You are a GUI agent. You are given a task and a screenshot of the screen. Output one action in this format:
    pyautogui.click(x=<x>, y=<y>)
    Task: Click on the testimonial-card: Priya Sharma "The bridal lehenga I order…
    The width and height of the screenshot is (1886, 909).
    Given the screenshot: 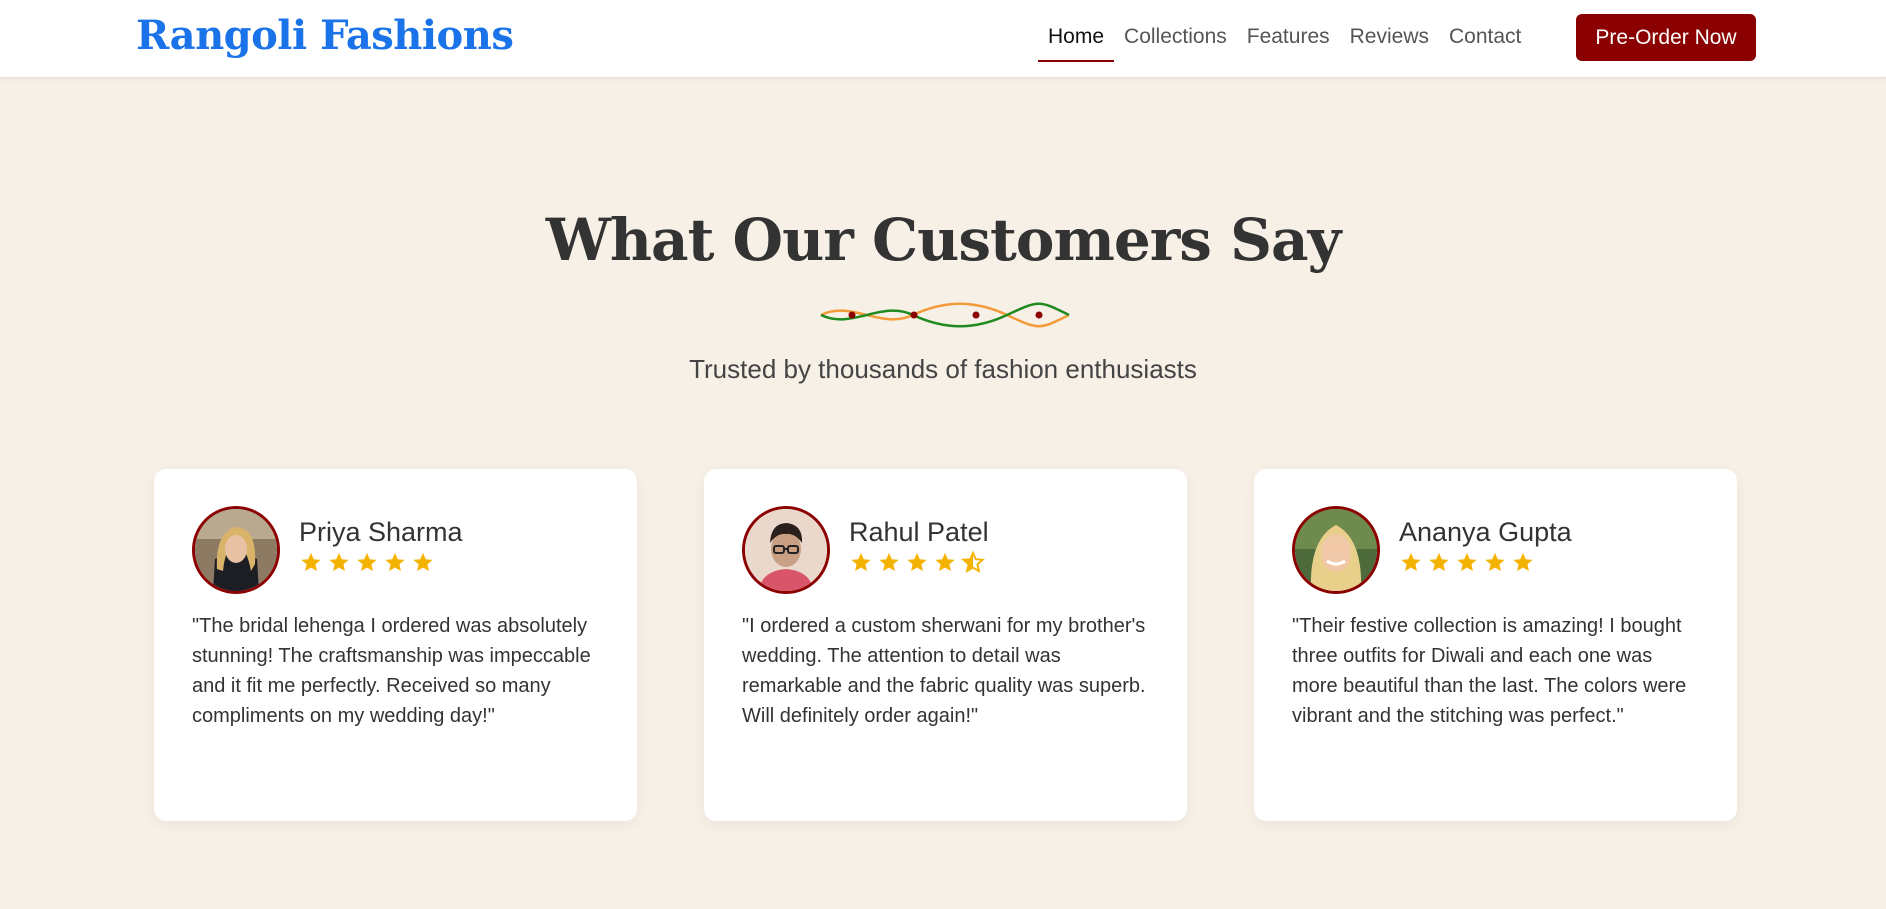 What is the action you would take?
    pyautogui.click(x=395, y=645)
    